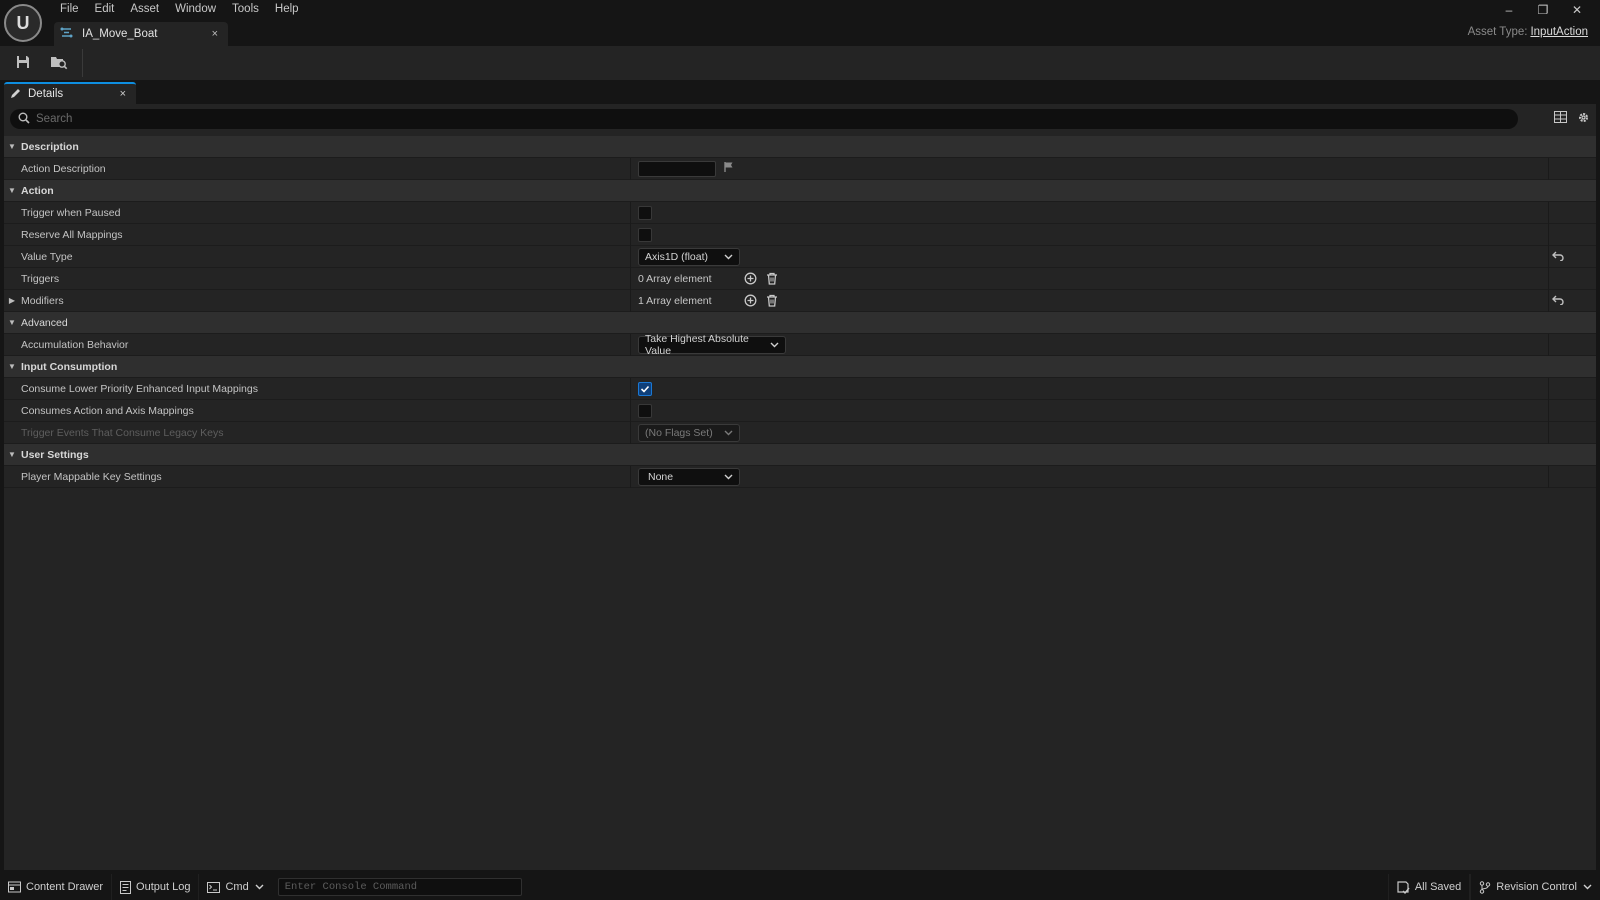  I want to click on row-modifiers: ▶ Modifiers 1 Array element, so click(800, 301).